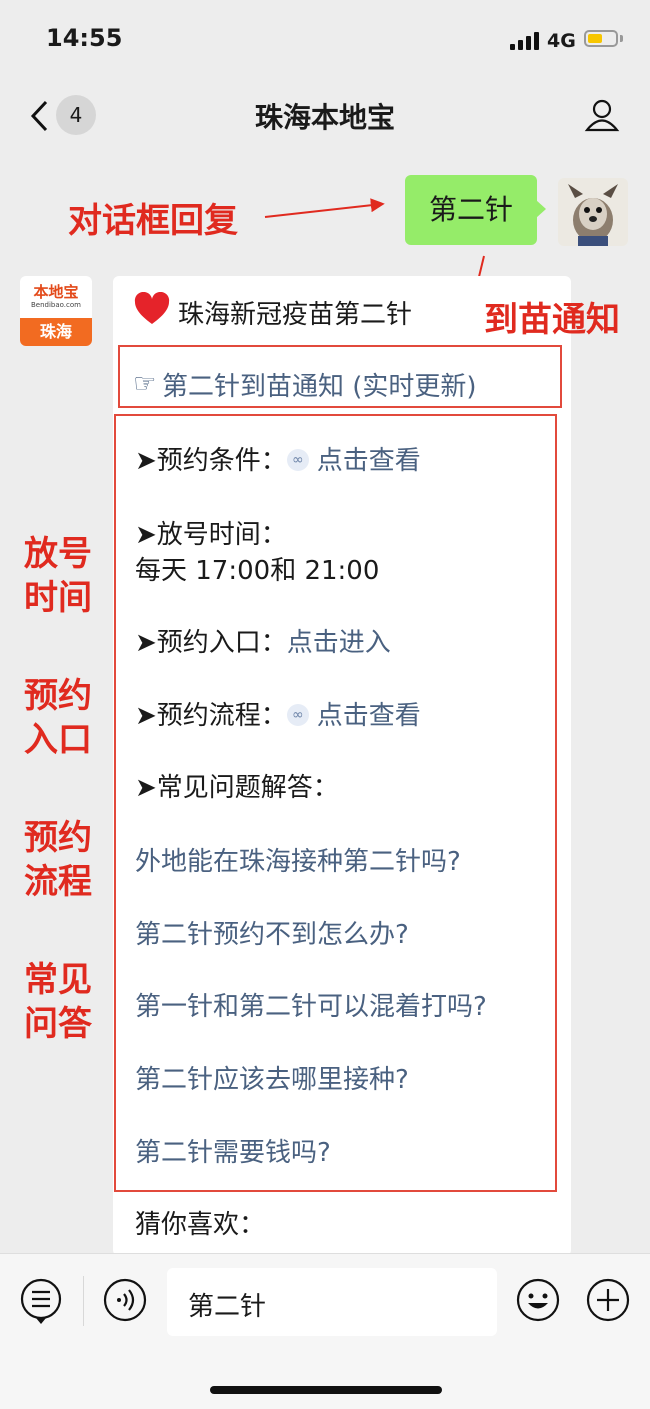 The height and width of the screenshot is (1409, 650). I want to click on logo-city: 珠海, so click(56, 332).